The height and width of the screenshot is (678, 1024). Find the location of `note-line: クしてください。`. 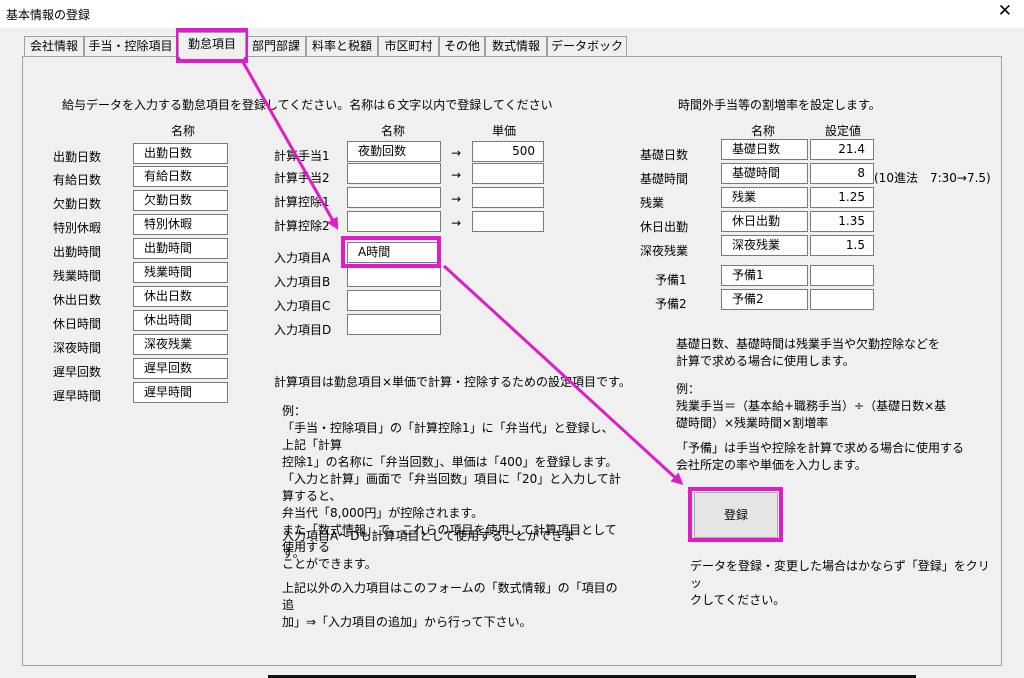

note-line: クしてください。 is located at coordinates (738, 600).